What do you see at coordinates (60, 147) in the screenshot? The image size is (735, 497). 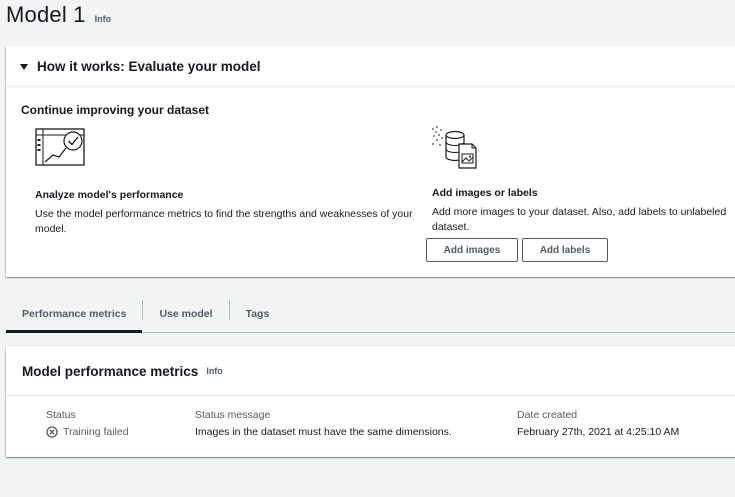 I see `performance-chart-icon` at bounding box center [60, 147].